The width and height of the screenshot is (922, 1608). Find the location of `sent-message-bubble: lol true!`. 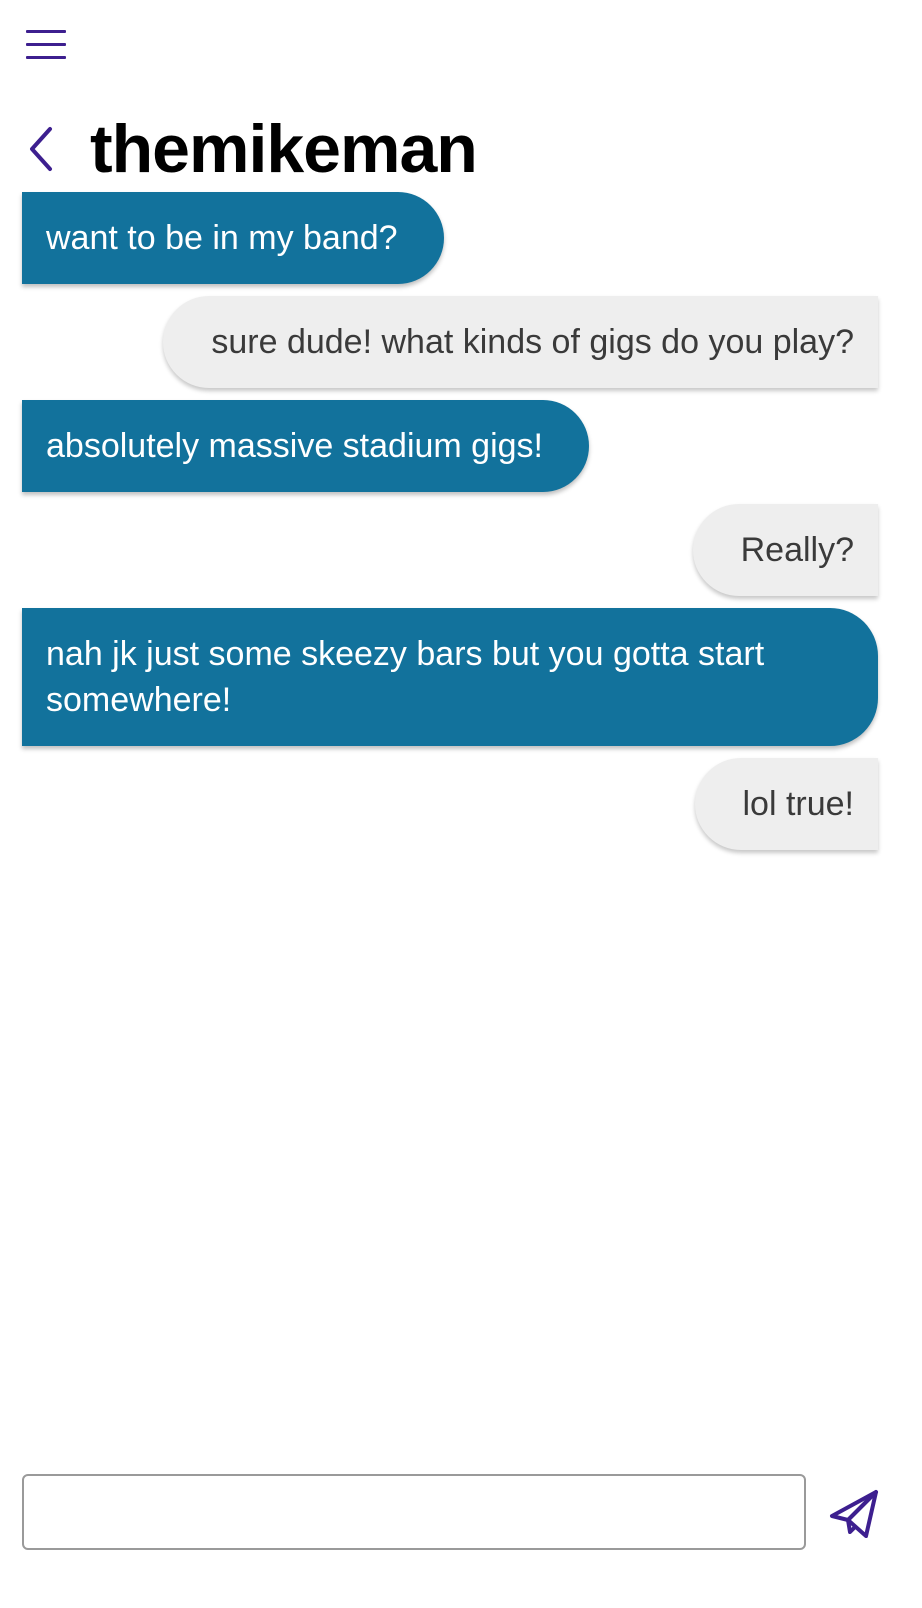

sent-message-bubble: lol true! is located at coordinates (786, 804).